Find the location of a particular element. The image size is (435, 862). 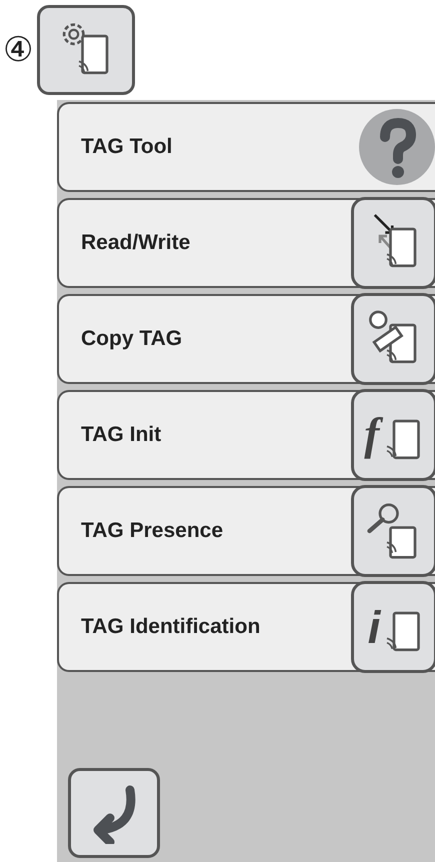

menu-item-label: TAG Init is located at coordinates (121, 435).